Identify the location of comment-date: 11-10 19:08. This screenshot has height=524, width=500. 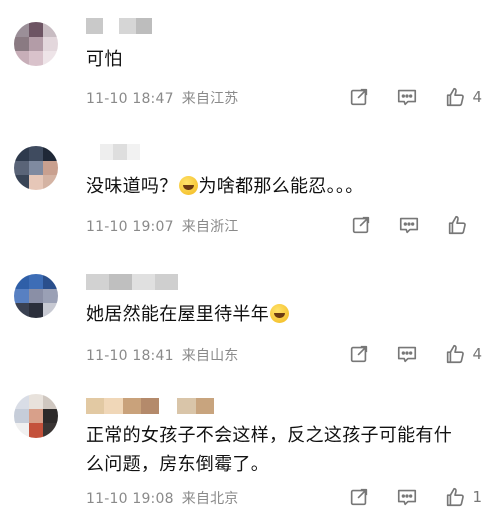
(130, 499).